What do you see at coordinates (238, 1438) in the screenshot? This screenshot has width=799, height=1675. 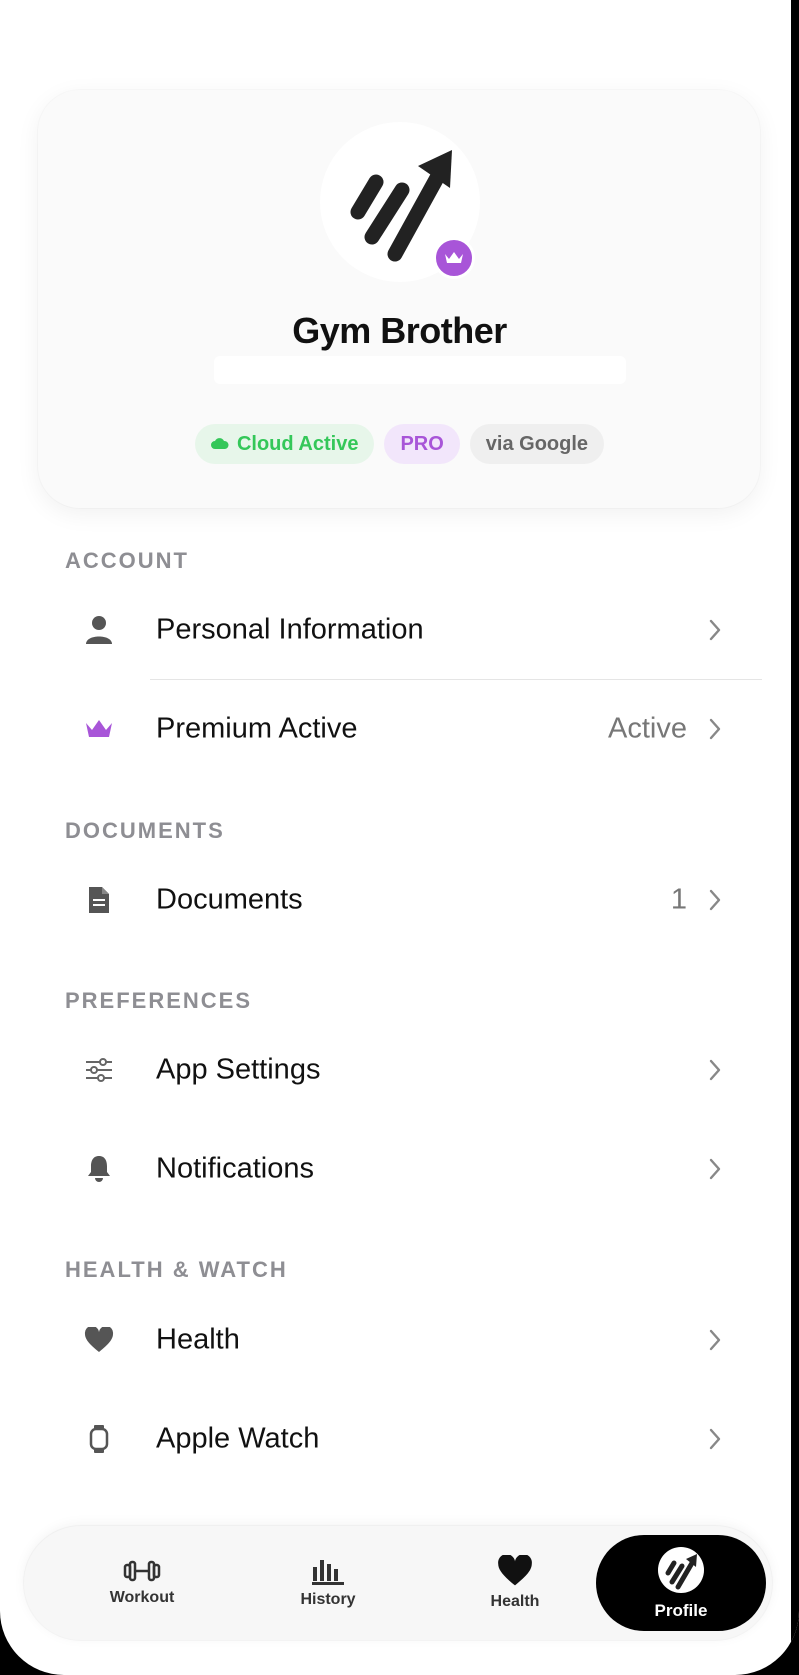 I see `row-label: Apple Watch` at bounding box center [238, 1438].